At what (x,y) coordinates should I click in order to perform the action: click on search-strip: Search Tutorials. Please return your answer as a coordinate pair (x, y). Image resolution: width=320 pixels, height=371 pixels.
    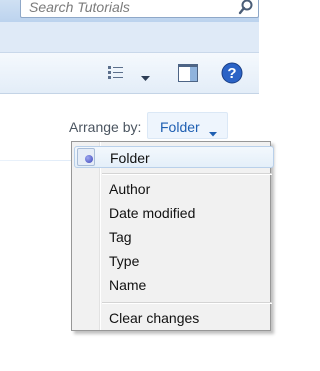
    Looking at the image, I should click on (129, 11).